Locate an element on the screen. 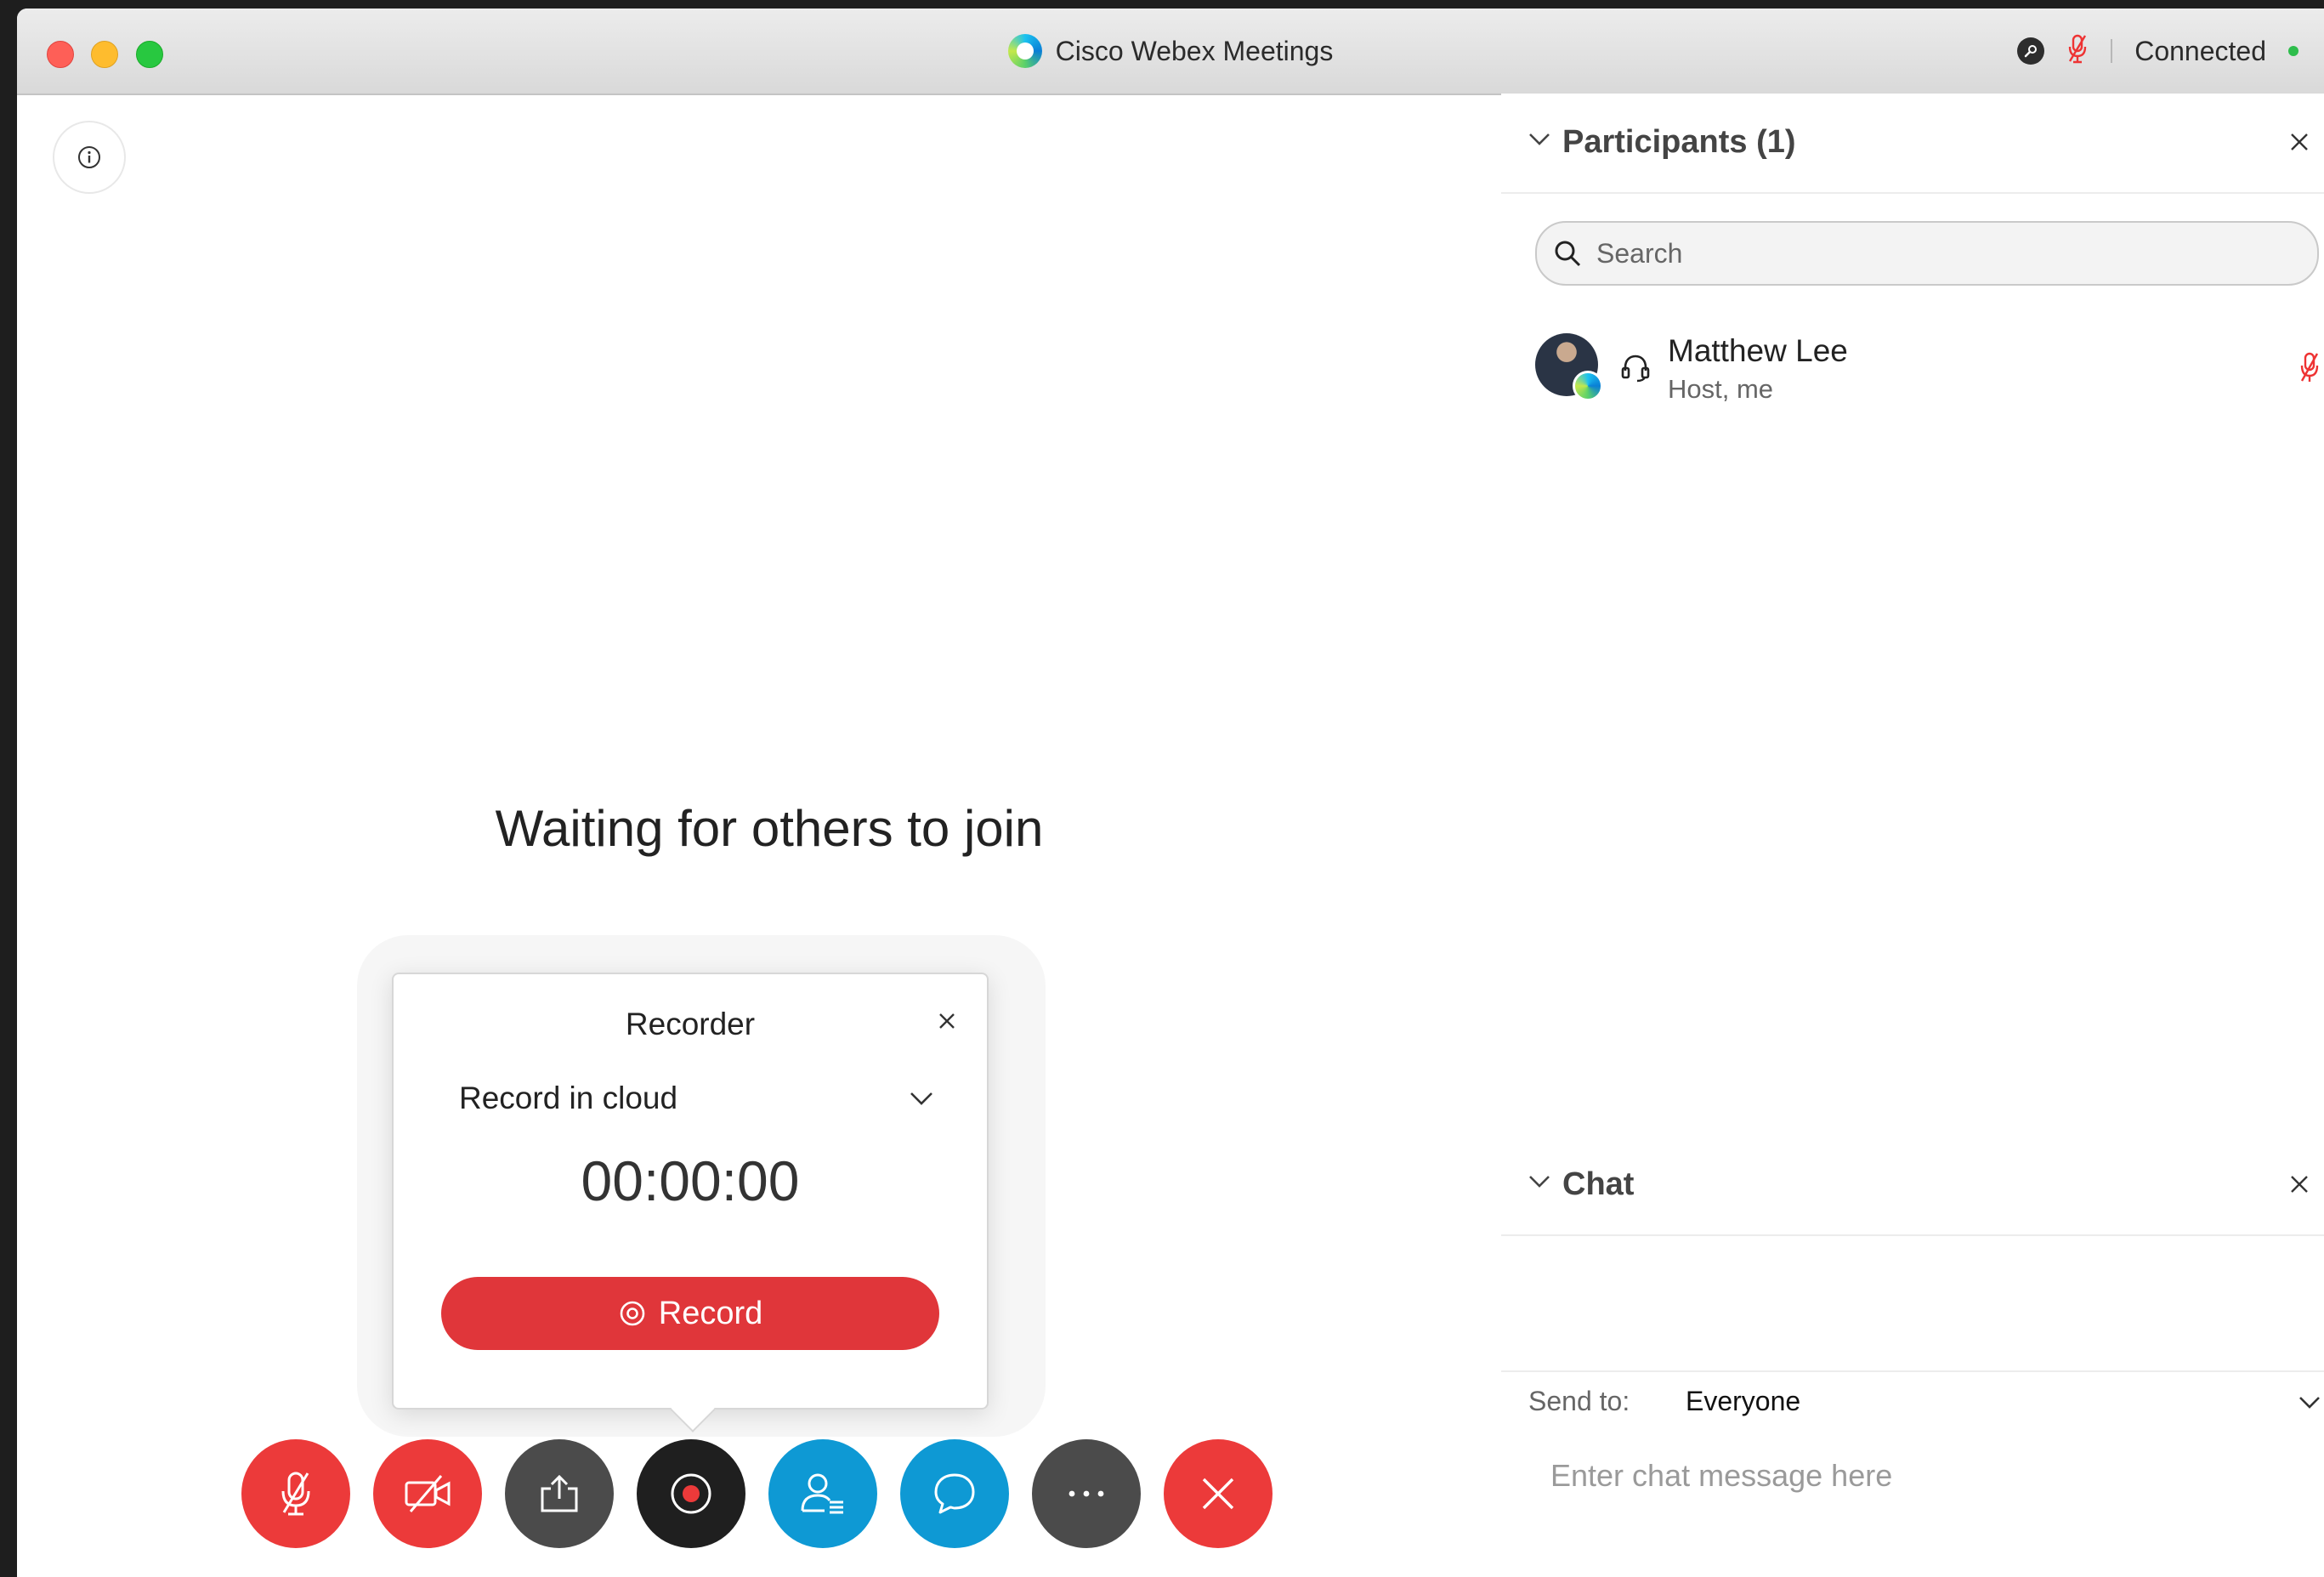  meeting-info-button is located at coordinates (89, 157).